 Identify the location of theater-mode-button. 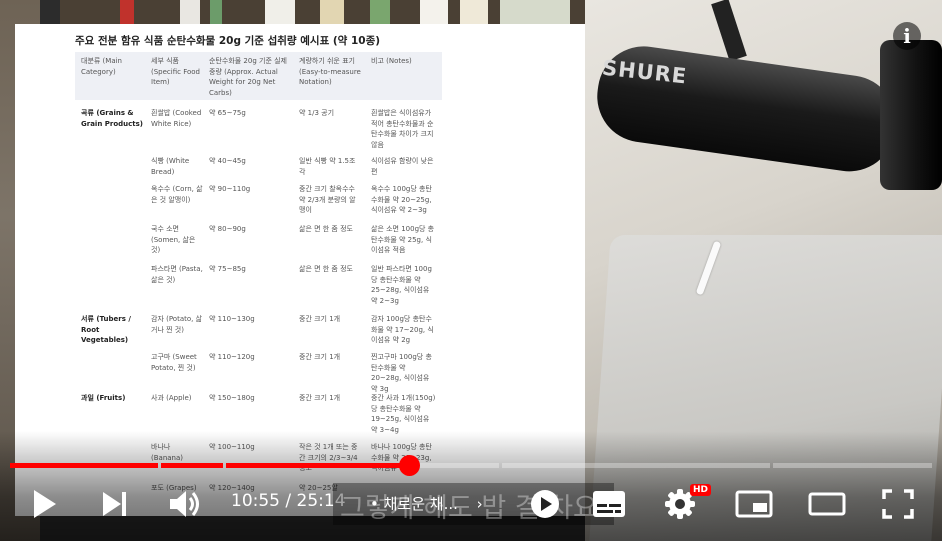
(827, 504).